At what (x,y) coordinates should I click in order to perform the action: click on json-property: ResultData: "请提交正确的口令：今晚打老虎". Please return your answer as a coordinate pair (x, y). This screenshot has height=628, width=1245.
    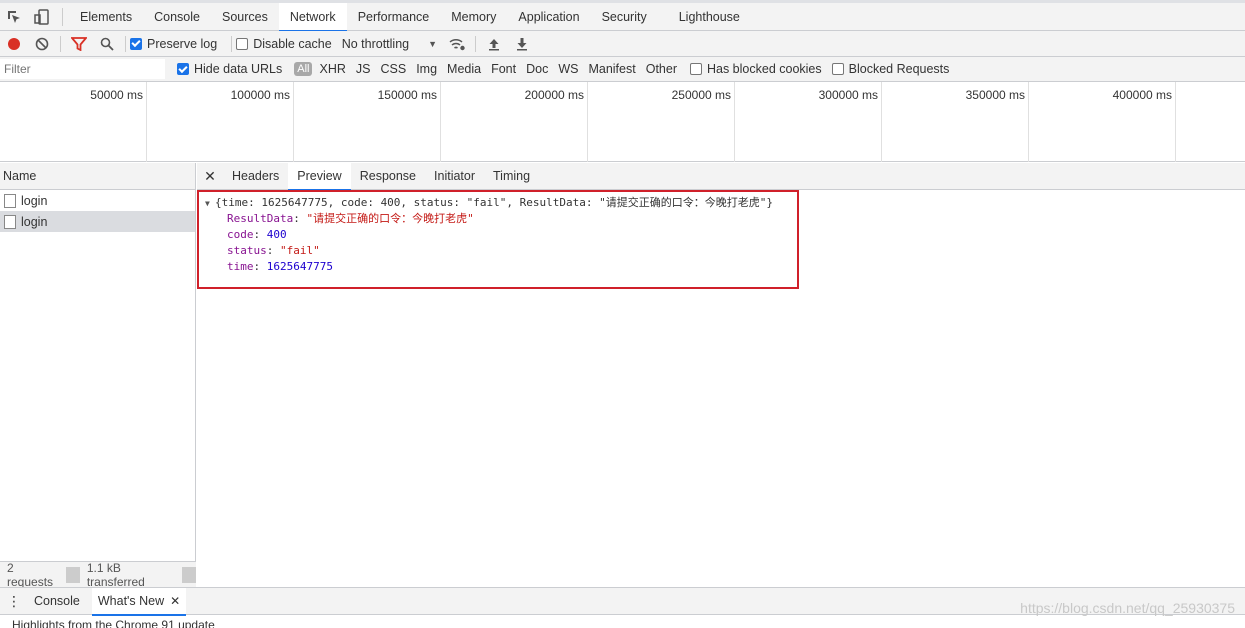
    Looking at the image, I should click on (350, 218).